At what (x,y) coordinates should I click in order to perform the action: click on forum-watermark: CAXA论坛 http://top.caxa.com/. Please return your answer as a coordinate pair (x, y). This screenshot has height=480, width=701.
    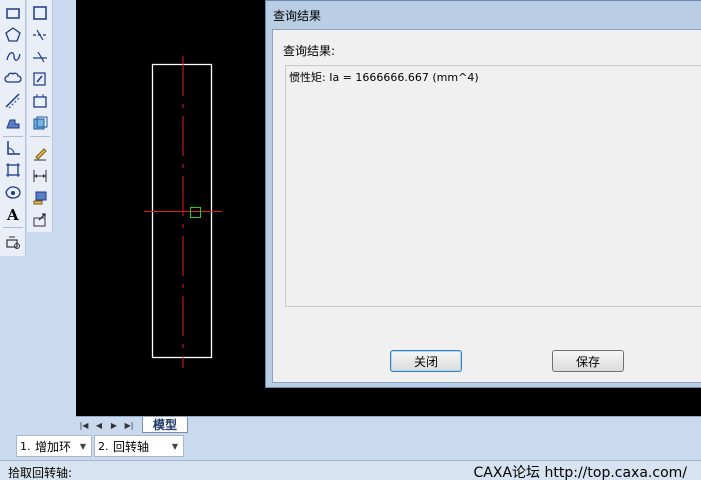
    Looking at the image, I should click on (580, 472).